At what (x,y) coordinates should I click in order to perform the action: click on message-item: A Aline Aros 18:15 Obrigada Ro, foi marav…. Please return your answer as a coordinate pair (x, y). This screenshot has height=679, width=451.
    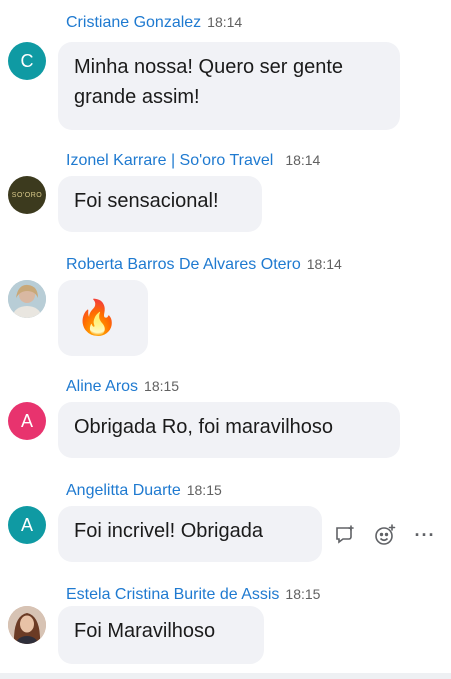
    Looking at the image, I should click on (225, 419).